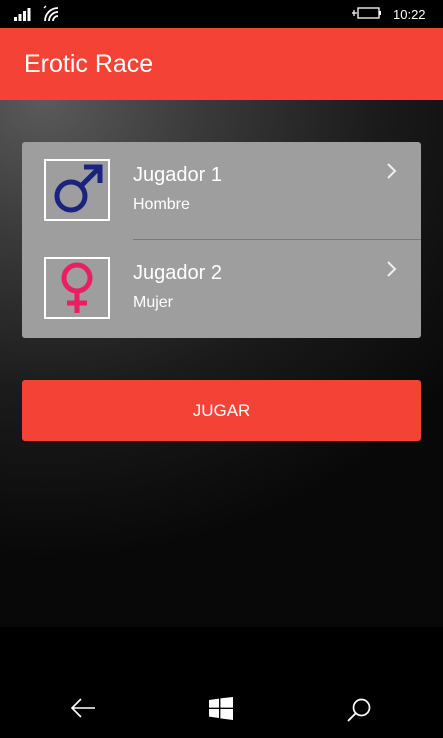 Image resolution: width=443 pixels, height=738 pixels. Describe the element at coordinates (177, 175) in the screenshot. I see `player-1-name: Jugador 1` at that location.